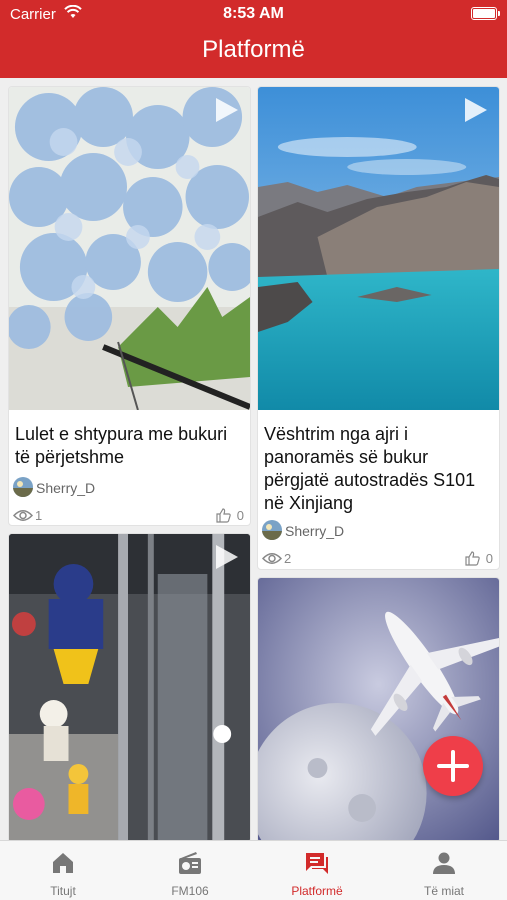  What do you see at coordinates (485, 13) in the screenshot?
I see `battery-icon` at bounding box center [485, 13].